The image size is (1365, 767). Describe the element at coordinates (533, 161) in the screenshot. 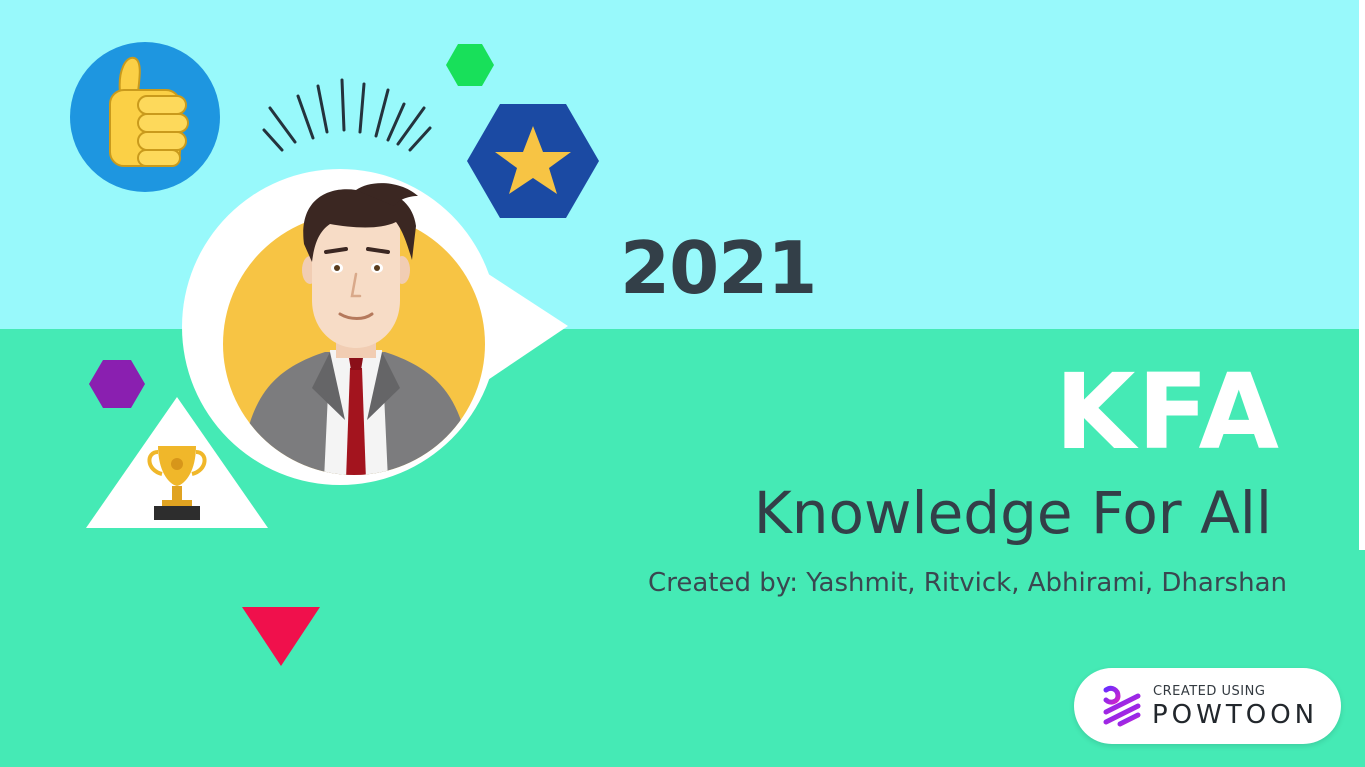

I see `star-icon` at that location.